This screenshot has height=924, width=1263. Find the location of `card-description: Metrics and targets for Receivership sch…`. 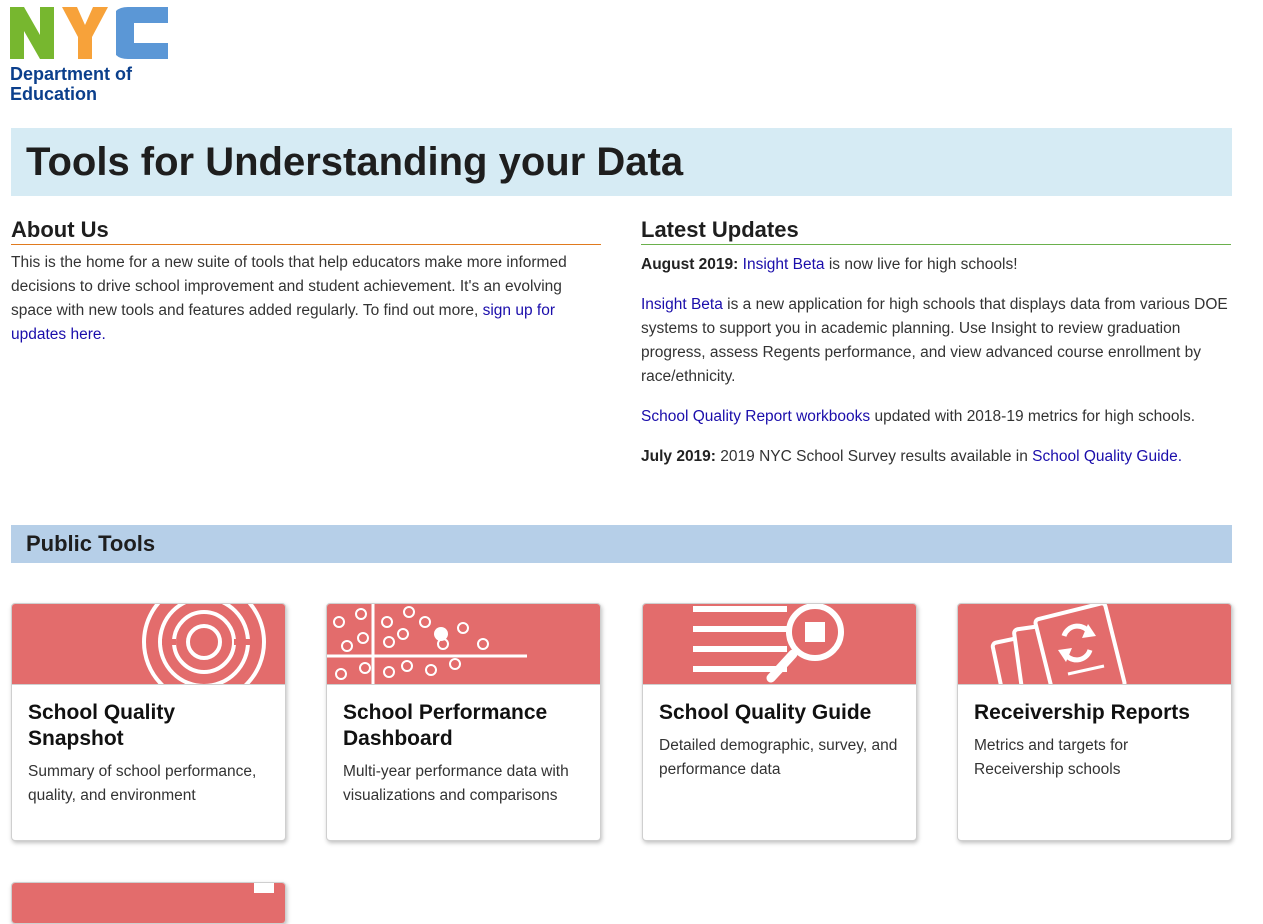

card-description: Metrics and targets for Receivership sch… is located at coordinates (1051, 757).